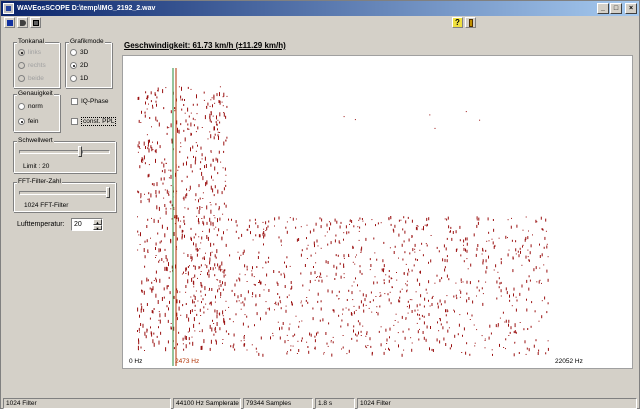  What do you see at coordinates (470, 22) in the screenshot?
I see `exit-button` at bounding box center [470, 22].